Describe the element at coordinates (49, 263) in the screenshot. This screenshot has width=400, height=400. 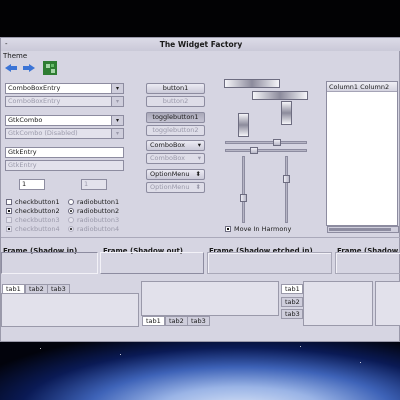
I see `frame-shadow-in` at that location.